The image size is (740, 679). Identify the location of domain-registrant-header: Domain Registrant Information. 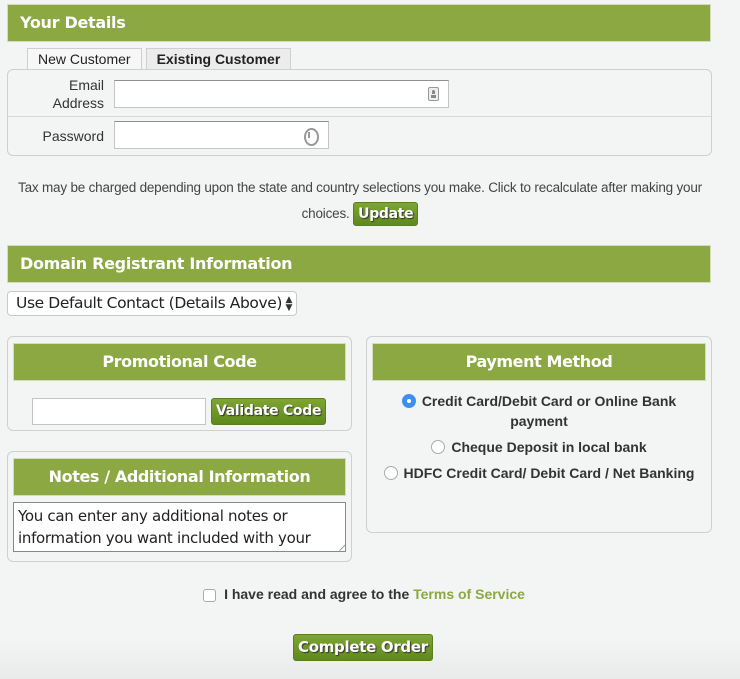
(359, 264).